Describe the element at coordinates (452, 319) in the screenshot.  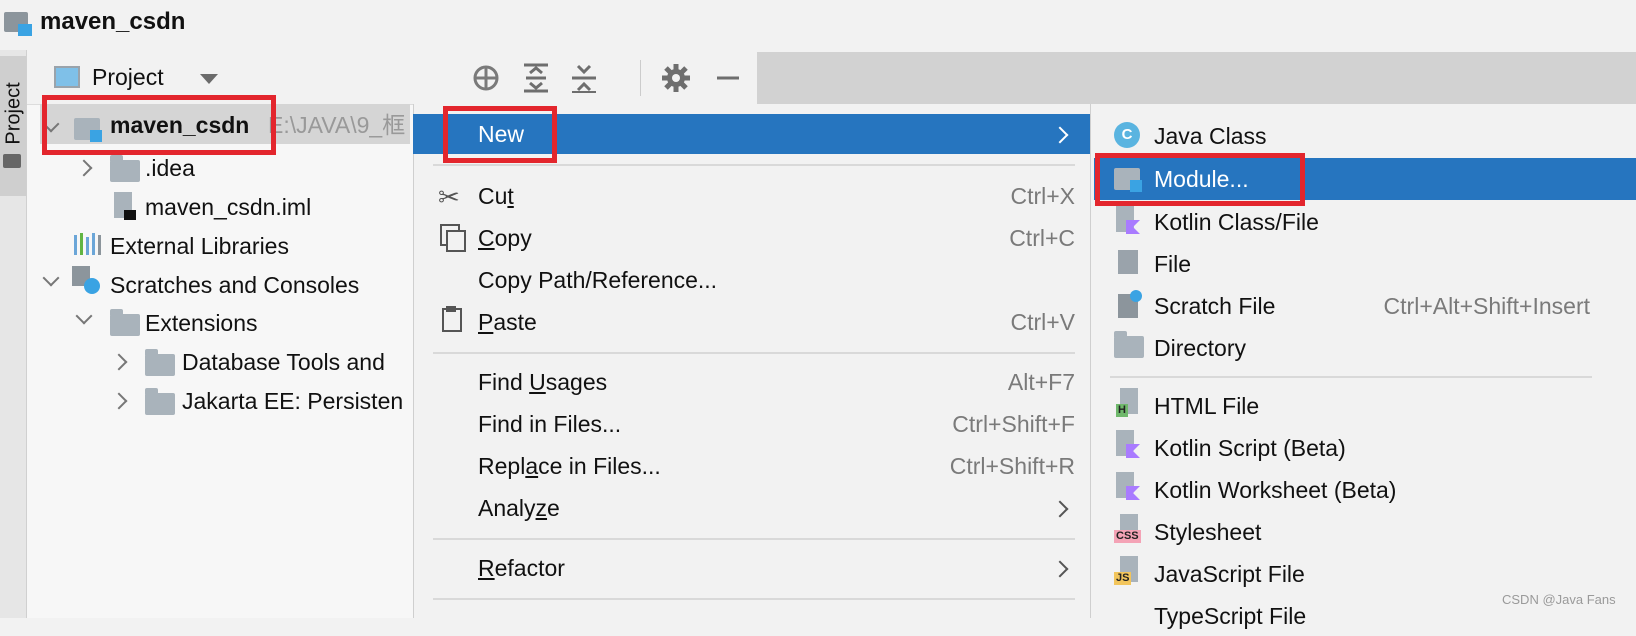
I see `paste-icon` at that location.